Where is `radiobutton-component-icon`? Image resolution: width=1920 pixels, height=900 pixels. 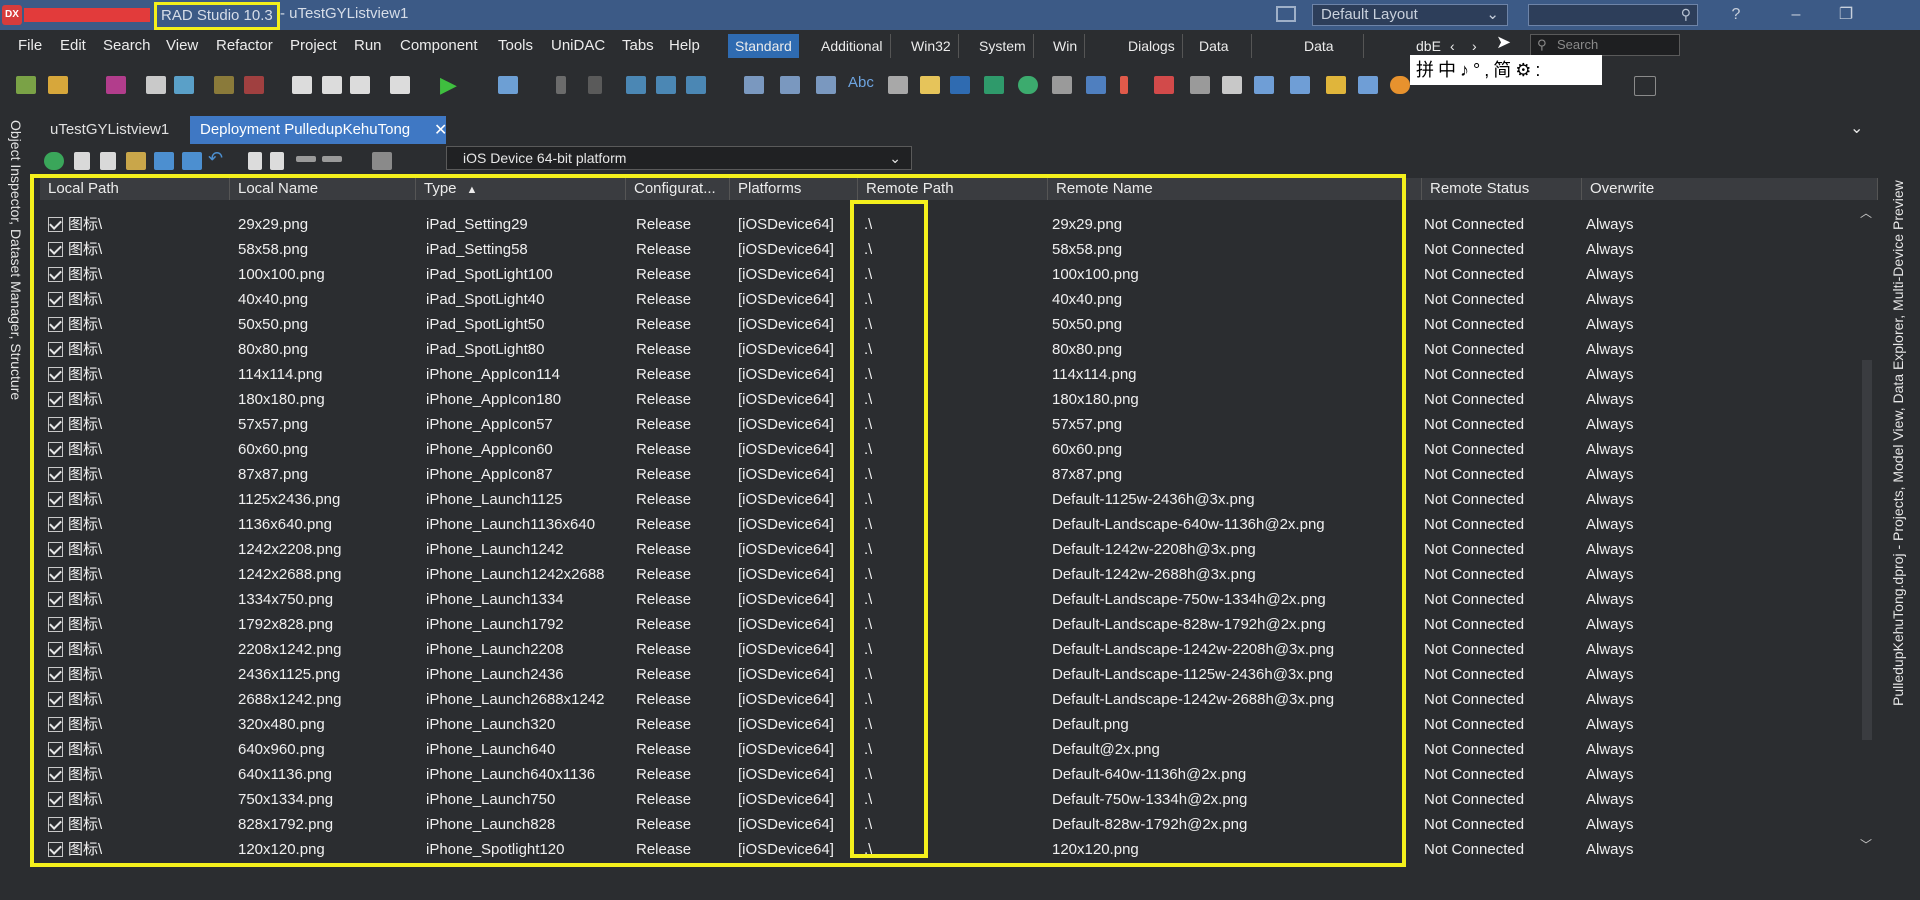 radiobutton-component-icon is located at coordinates (1028, 85).